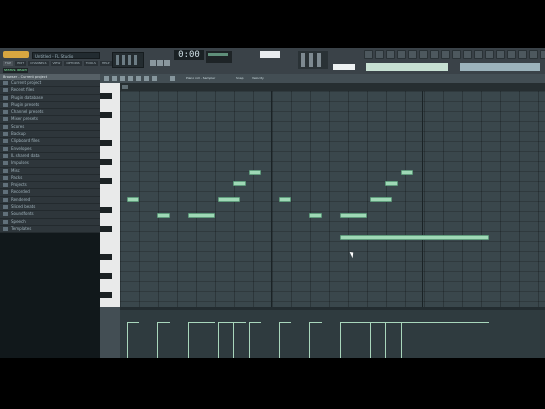  What do you see at coordinates (130, 78) in the screenshot?
I see `delete-icon` at bounding box center [130, 78].